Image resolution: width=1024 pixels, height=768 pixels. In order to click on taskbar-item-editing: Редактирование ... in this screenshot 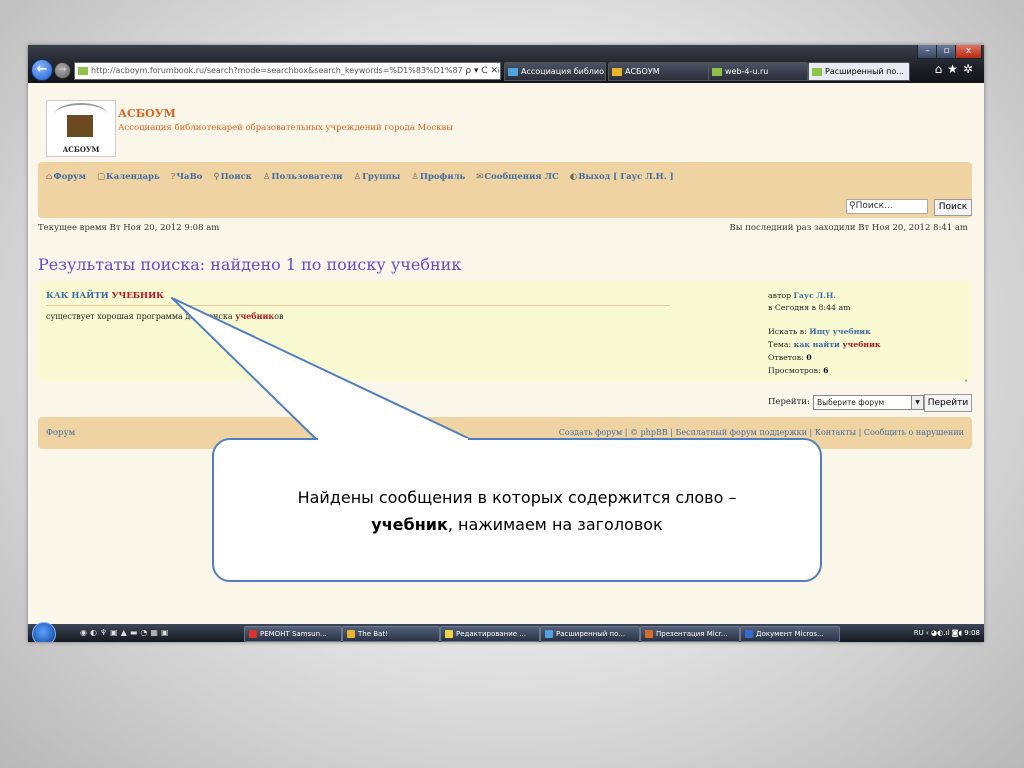, I will do `click(490, 634)`.